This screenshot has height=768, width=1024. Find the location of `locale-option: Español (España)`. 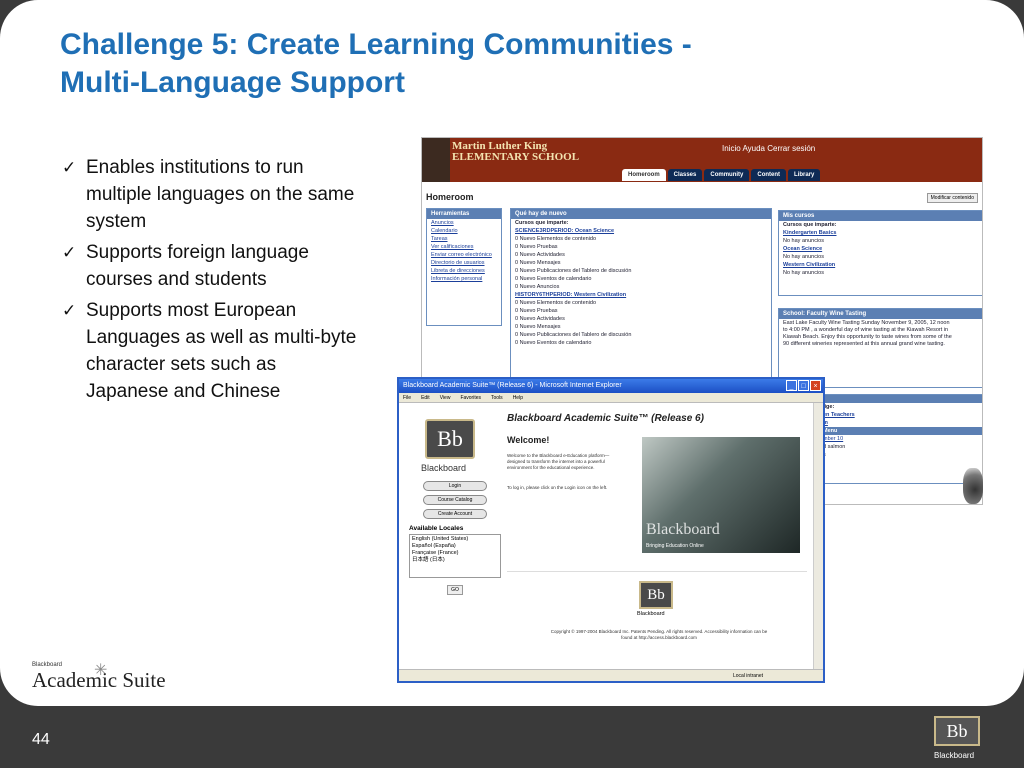

locale-option: Español (España) is located at coordinates (455, 546).